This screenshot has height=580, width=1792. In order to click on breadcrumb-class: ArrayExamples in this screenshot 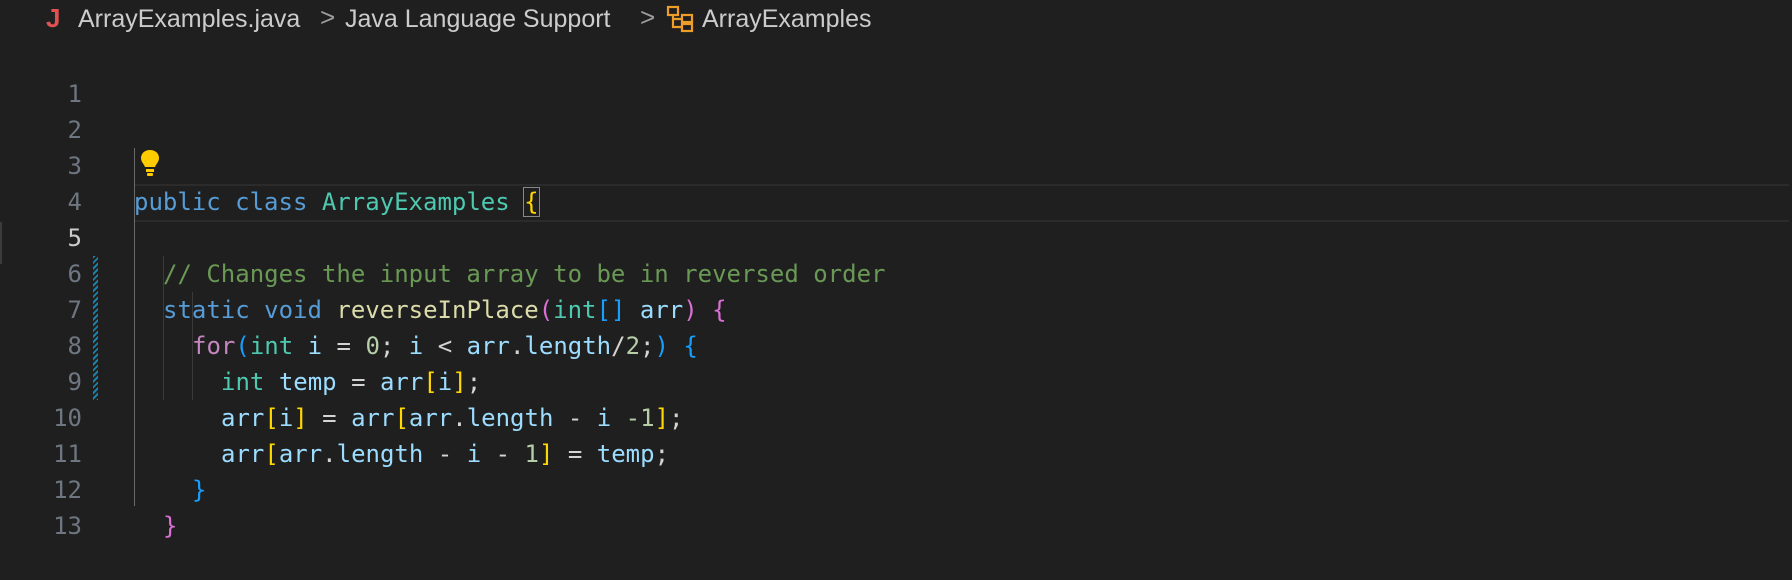, I will do `click(787, 19)`.